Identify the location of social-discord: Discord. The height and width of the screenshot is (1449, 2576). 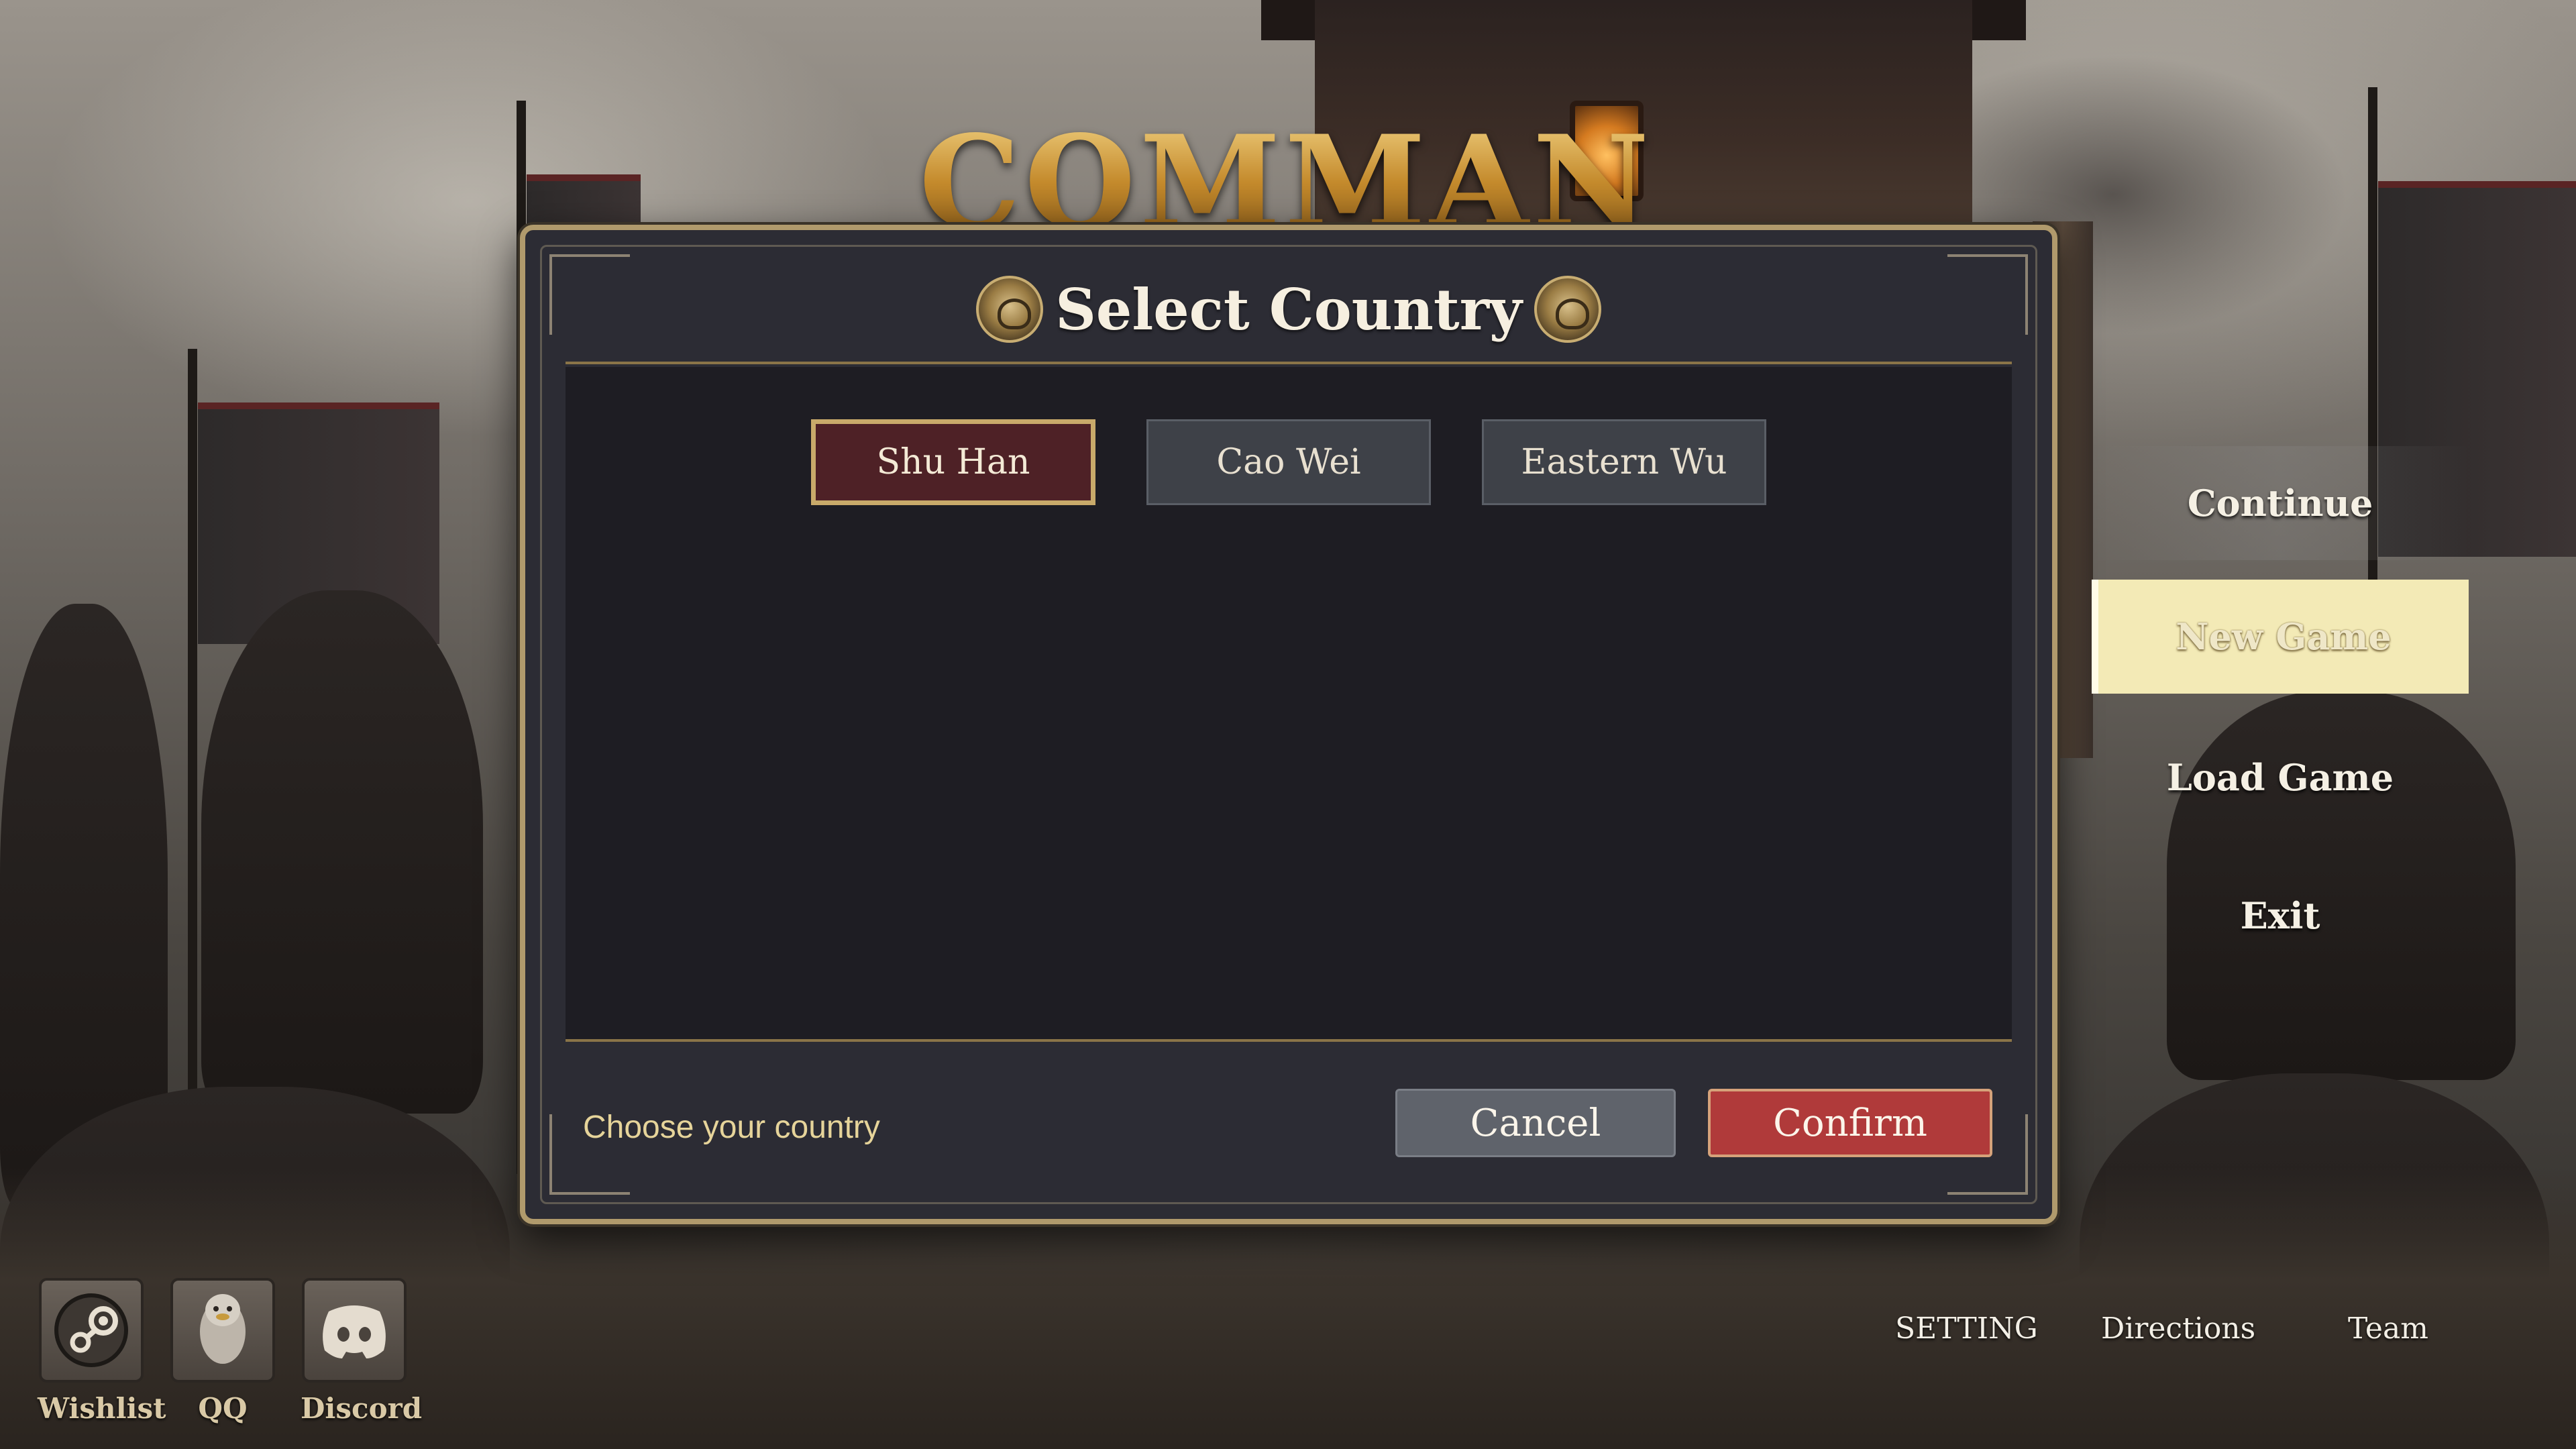
(362, 1351).